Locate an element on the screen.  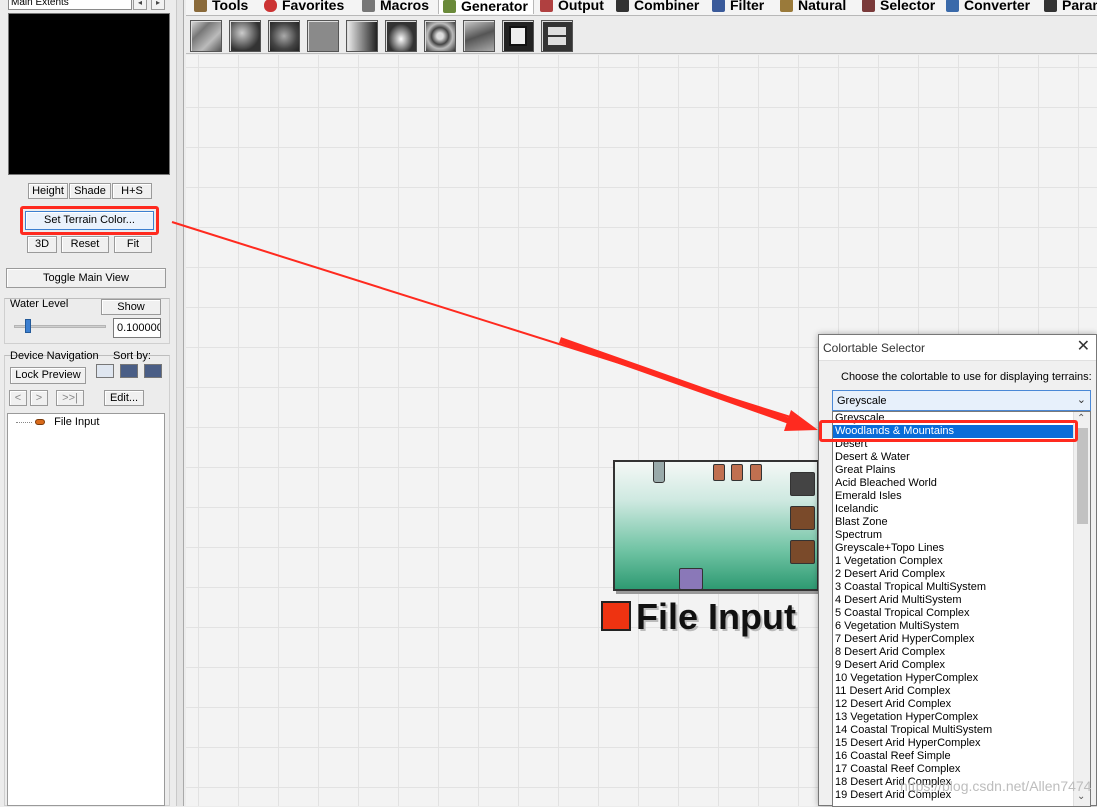
spin-right-button: ▸ is located at coordinates (158, 5).